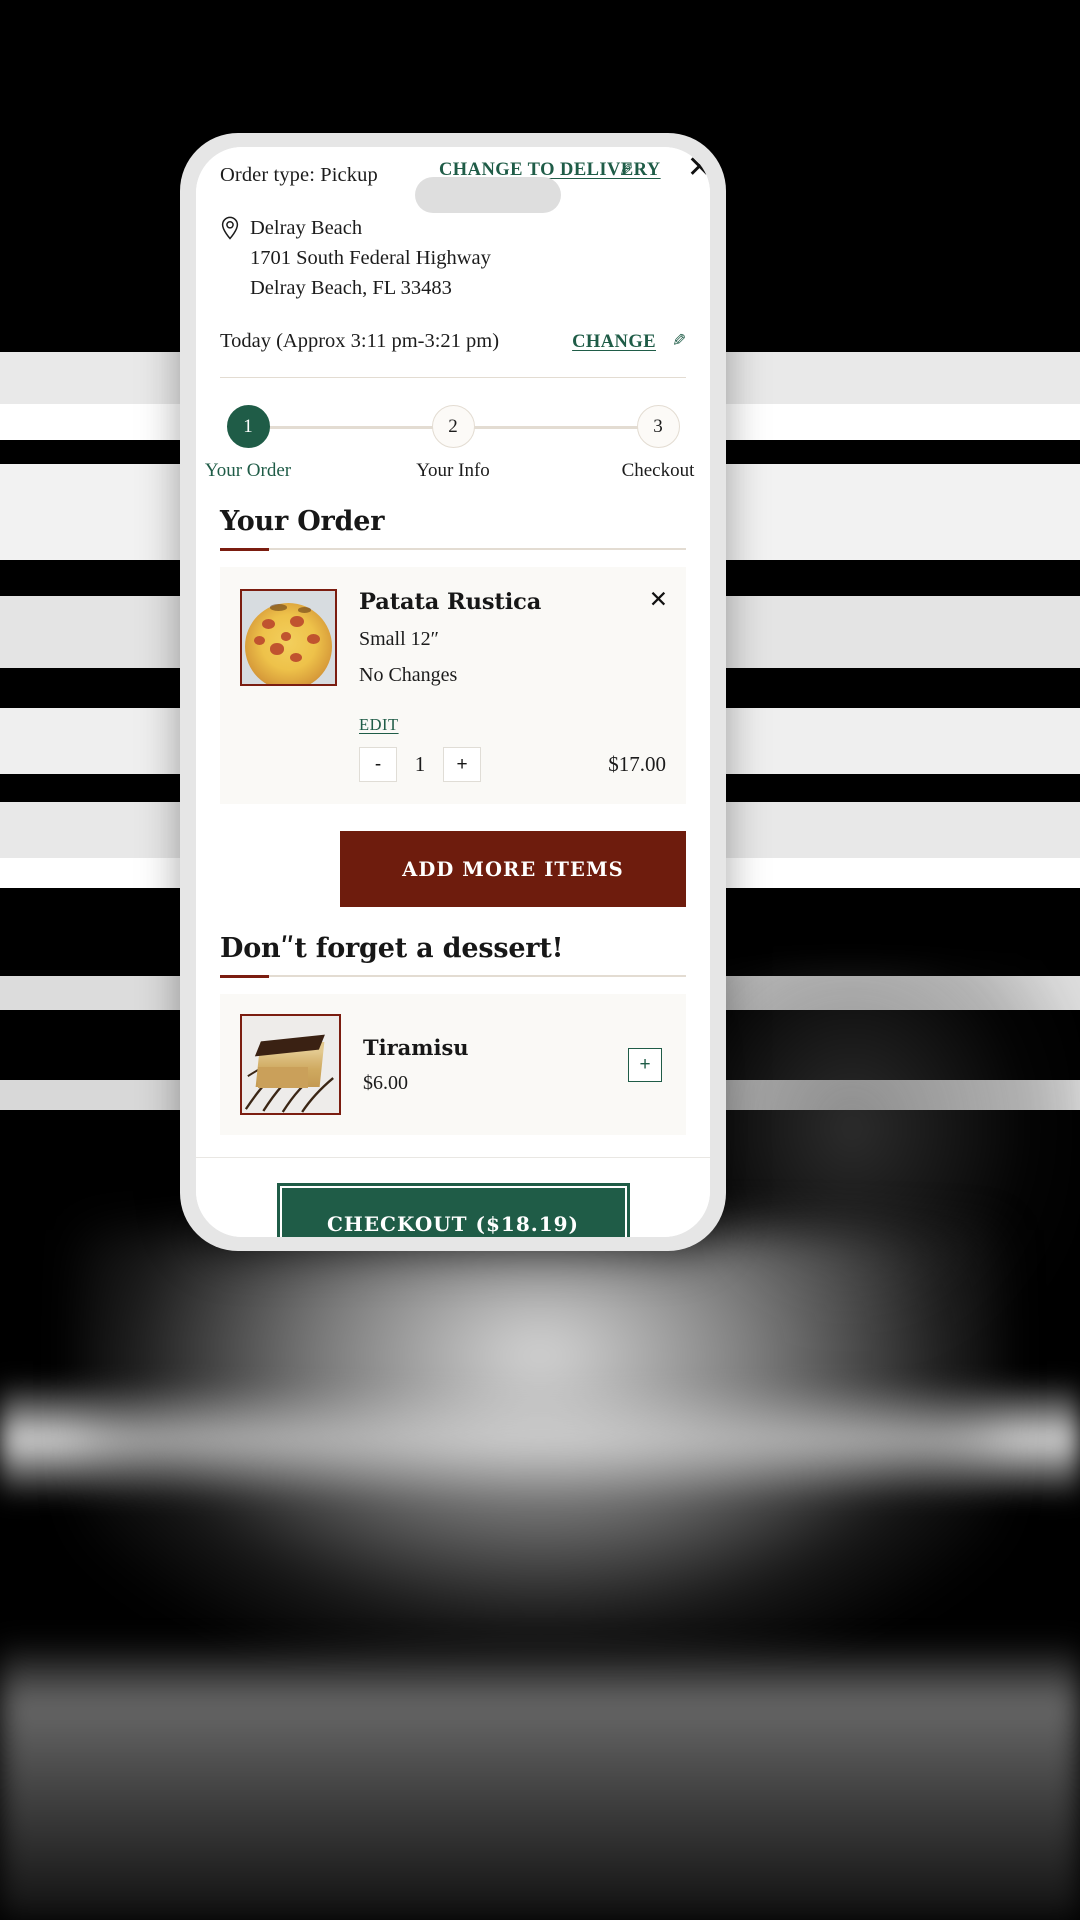  Describe the element at coordinates (302, 522) in the screenshot. I see `your-order-title: Your Order` at that location.